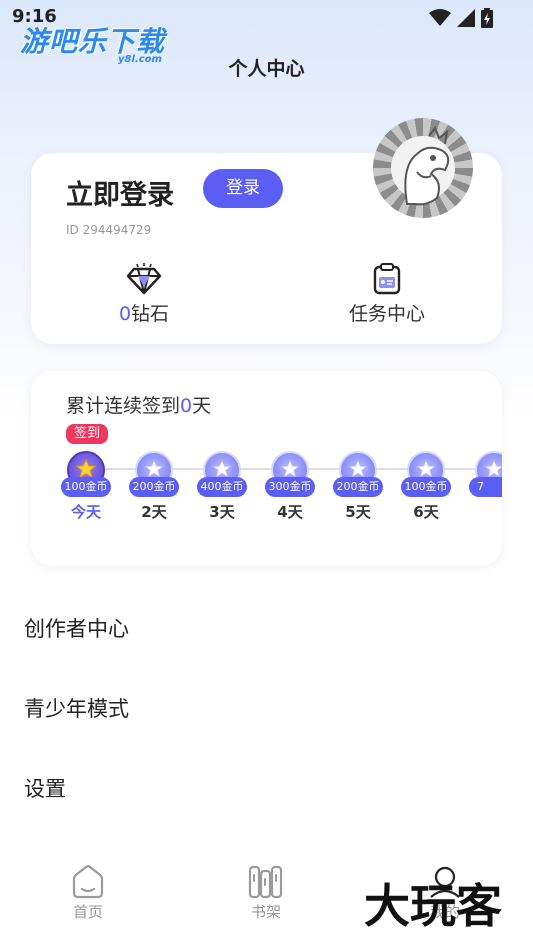 Image resolution: width=533 pixels, height=948 pixels. I want to click on login-button: 登录, so click(243, 188).